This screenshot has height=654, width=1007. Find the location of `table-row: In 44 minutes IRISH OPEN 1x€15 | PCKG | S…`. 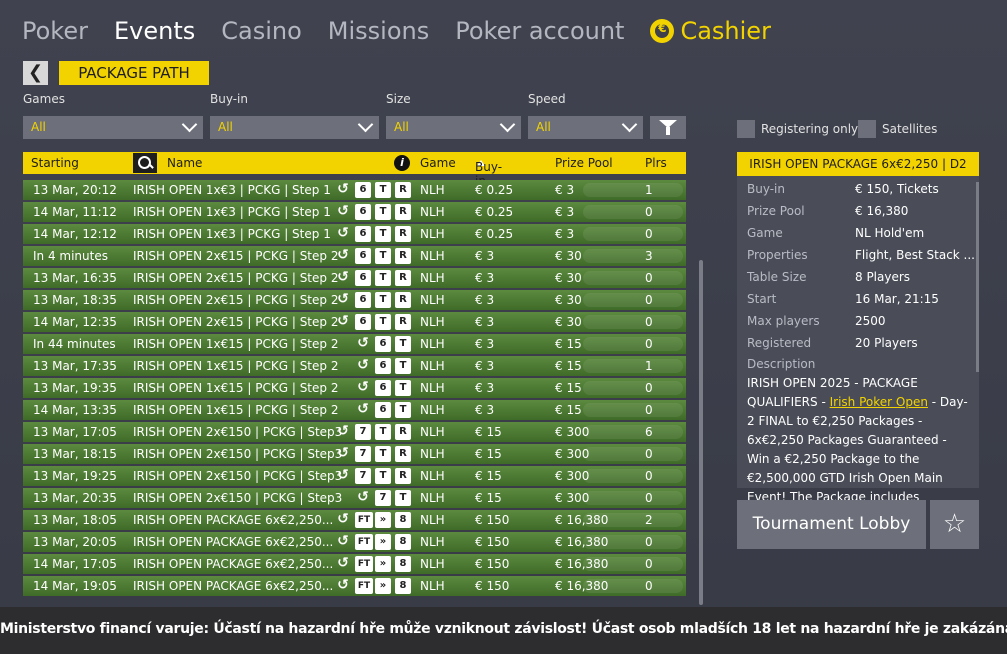

table-row: In 44 minutes IRISH OPEN 1x€15 | PCKG | S… is located at coordinates (354, 344).